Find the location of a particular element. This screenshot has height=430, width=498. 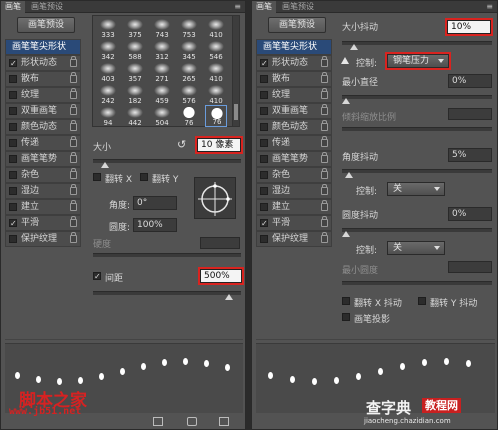

reset-size-icon: ↺ is located at coordinates (181, 144).